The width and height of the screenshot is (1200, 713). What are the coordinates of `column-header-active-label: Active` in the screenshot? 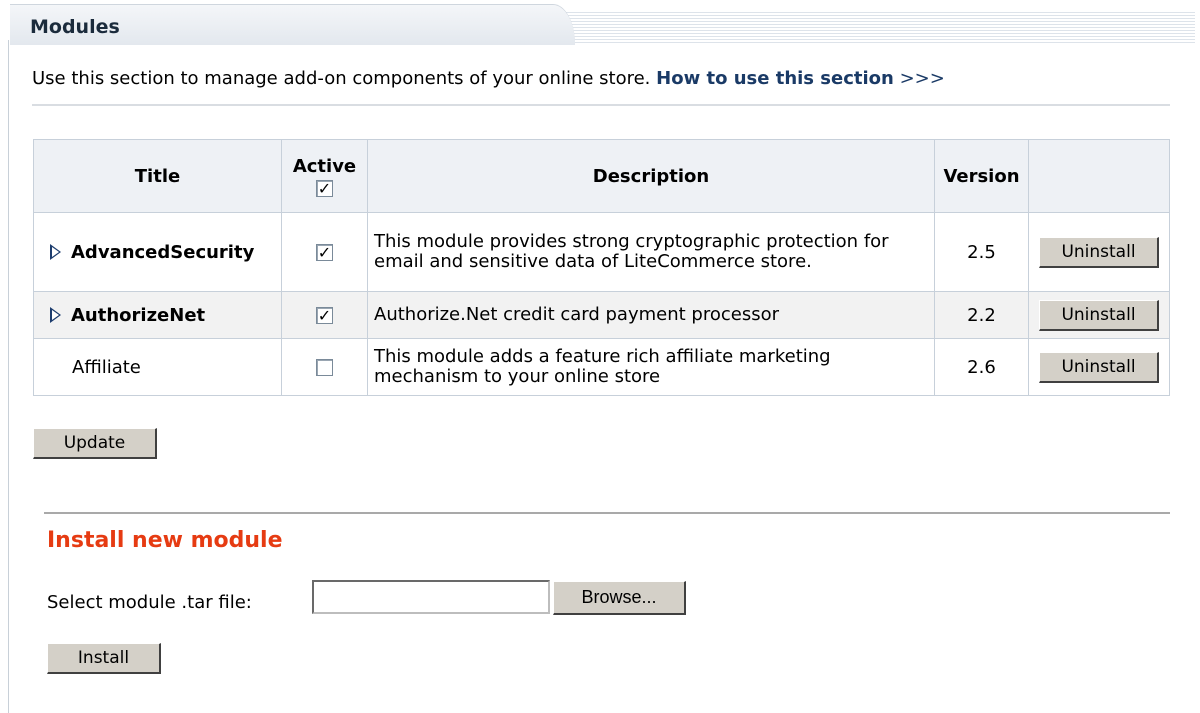 It's located at (324, 166).